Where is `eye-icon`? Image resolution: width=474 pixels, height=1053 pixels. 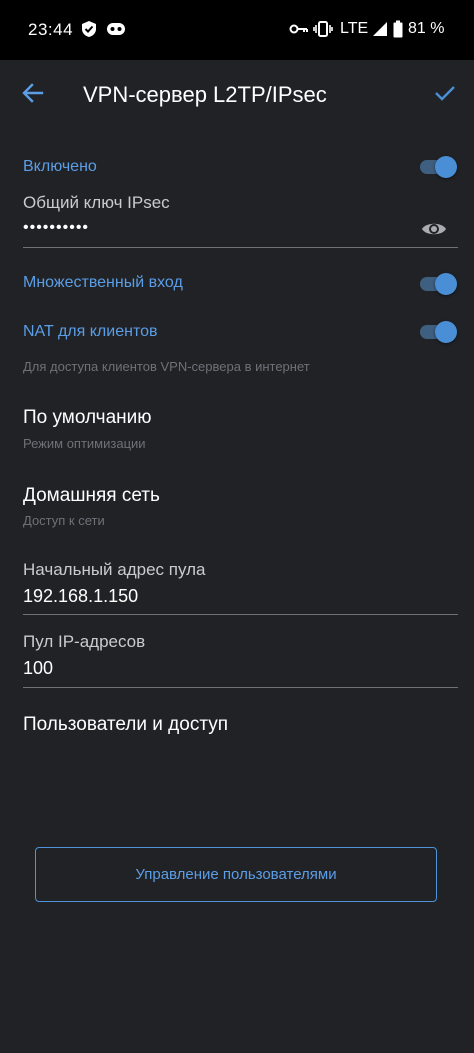
eye-icon is located at coordinates (434, 229).